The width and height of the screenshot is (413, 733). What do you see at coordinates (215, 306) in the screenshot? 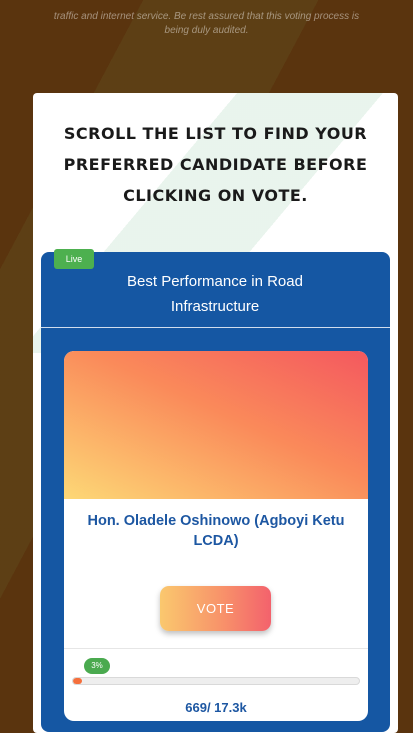
I see `category-title-line-2: Infrastructure` at bounding box center [215, 306].